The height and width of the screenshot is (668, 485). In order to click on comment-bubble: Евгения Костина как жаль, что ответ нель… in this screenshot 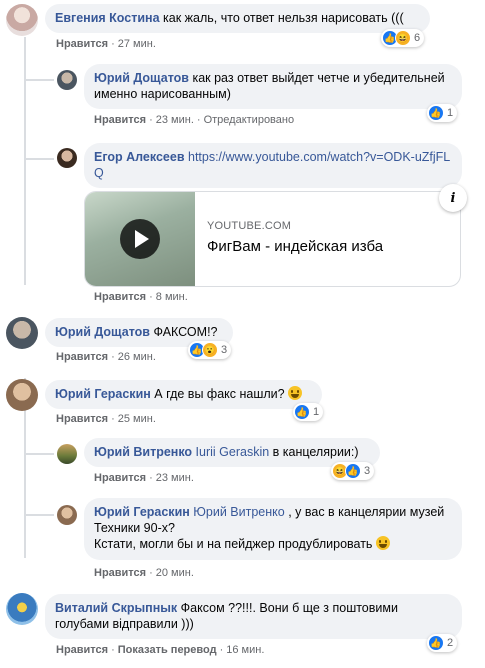, I will do `click(237, 18)`.